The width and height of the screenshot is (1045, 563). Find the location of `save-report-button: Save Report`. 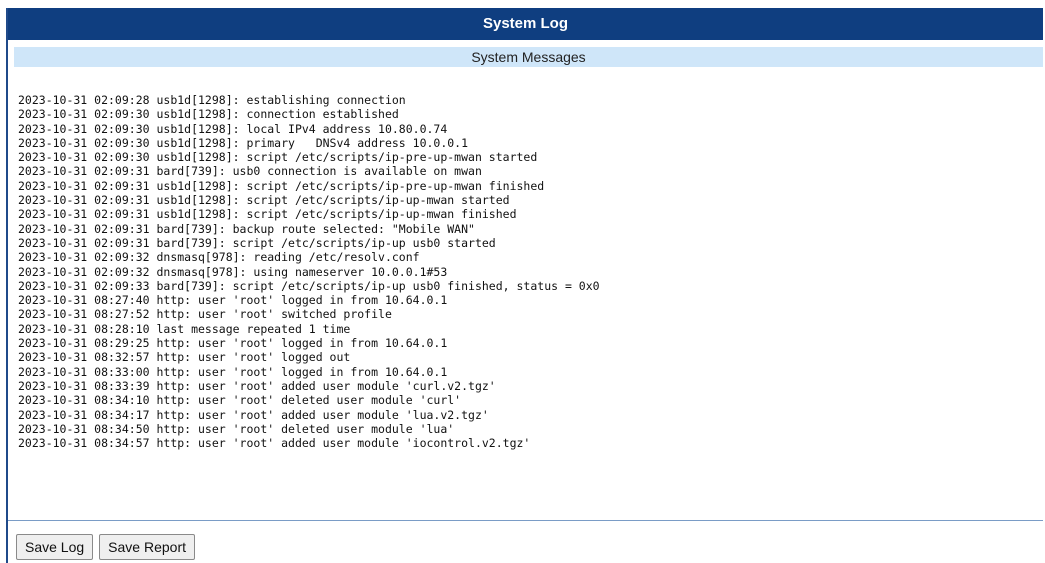

save-report-button: Save Report is located at coordinates (147, 547).